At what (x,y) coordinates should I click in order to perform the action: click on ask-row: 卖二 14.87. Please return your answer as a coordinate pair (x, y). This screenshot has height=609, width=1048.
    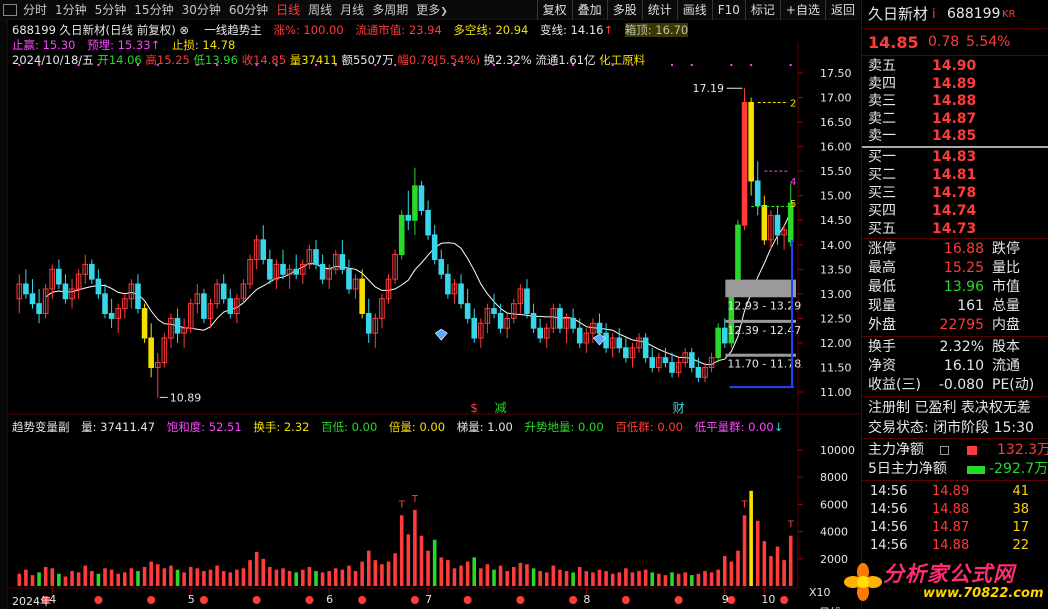
    Looking at the image, I should click on (955, 119).